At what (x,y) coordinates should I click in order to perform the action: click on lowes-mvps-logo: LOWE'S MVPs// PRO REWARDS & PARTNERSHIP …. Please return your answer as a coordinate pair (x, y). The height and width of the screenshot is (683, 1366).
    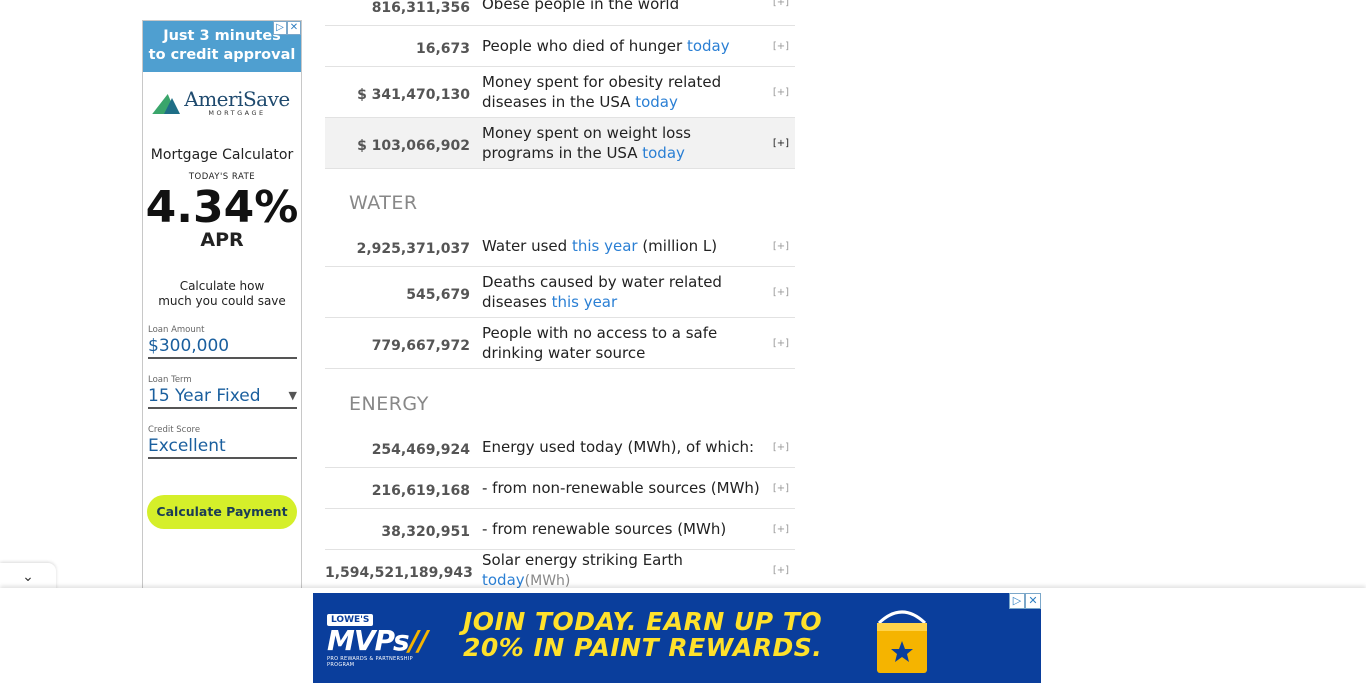
    Looking at the image, I should click on (382, 639).